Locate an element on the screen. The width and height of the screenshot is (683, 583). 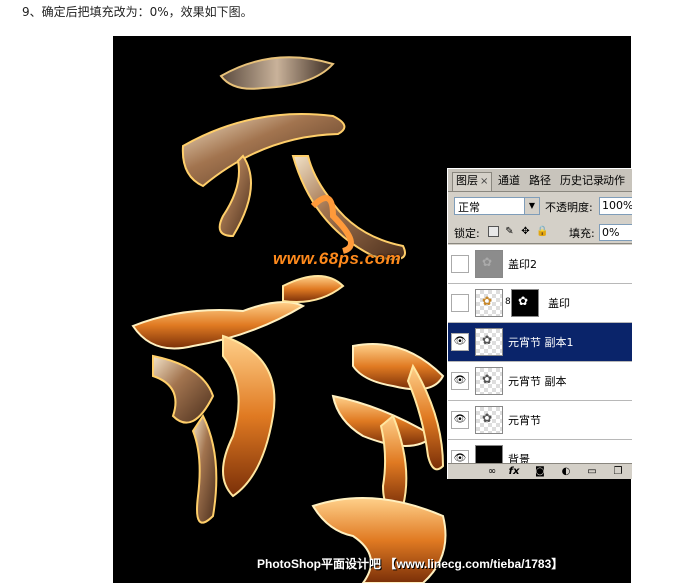
opacity-label: 不透明度: is located at coordinates (569, 207).